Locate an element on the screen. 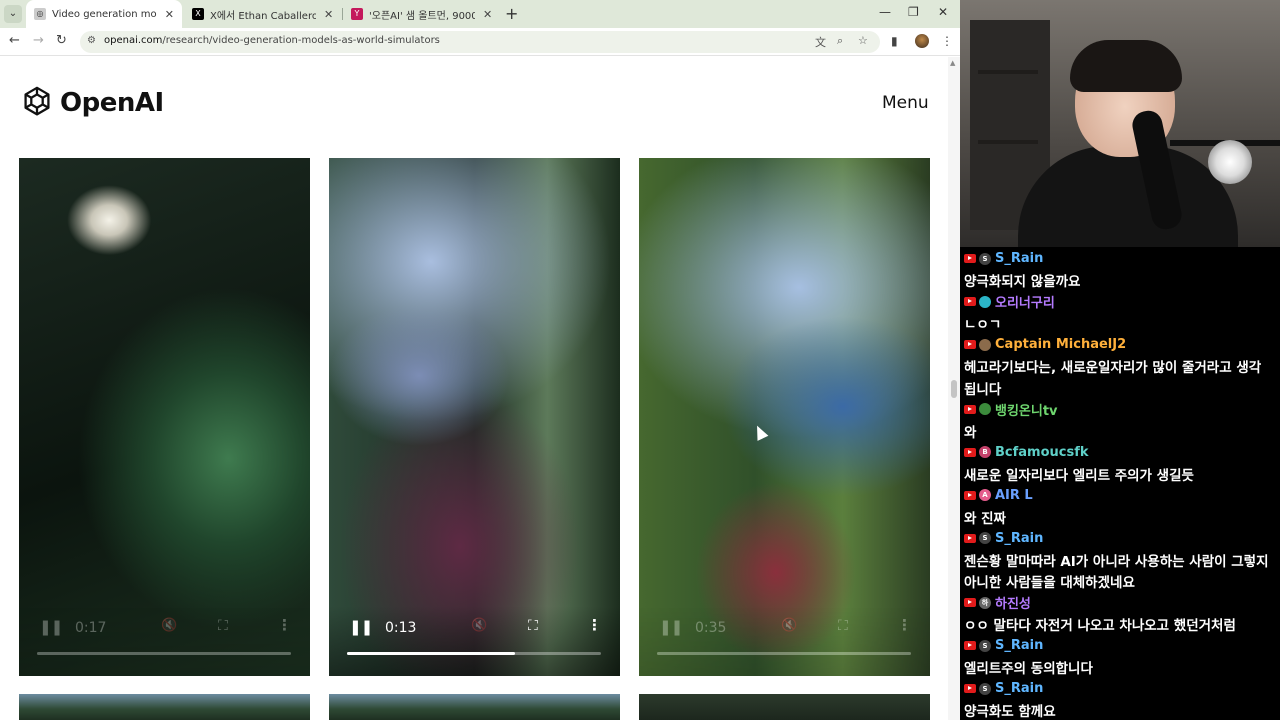  chat-message-header: B Bcfamoucsfk is located at coordinates (1120, 453).